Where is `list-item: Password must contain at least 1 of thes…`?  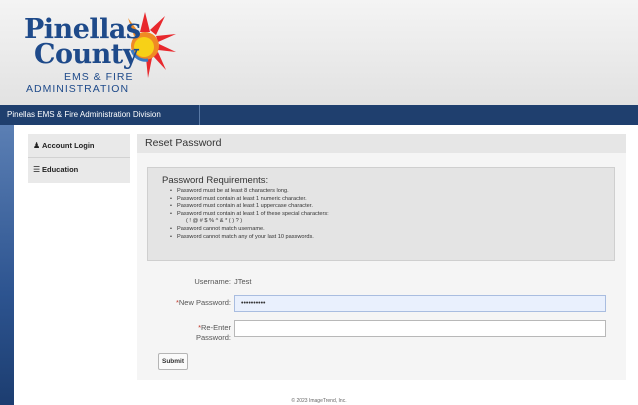
list-item: Password must contain at least 1 of thes… is located at coordinates (385, 215).